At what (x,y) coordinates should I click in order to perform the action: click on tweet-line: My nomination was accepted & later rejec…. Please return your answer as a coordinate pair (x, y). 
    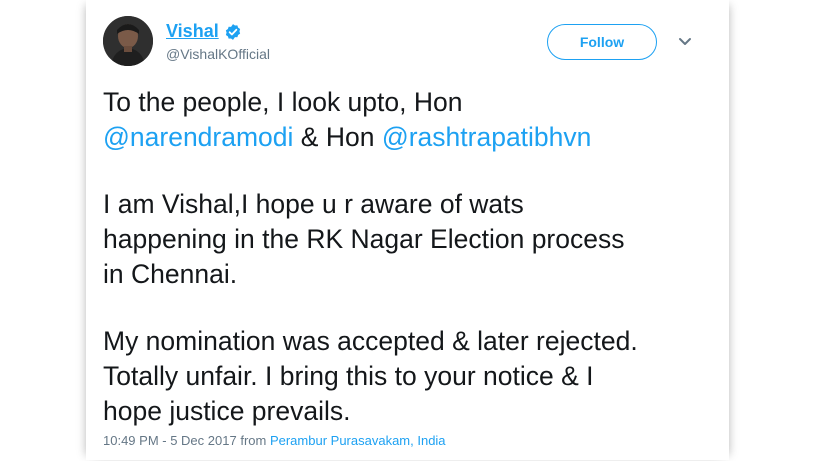
    Looking at the image, I should click on (370, 341).